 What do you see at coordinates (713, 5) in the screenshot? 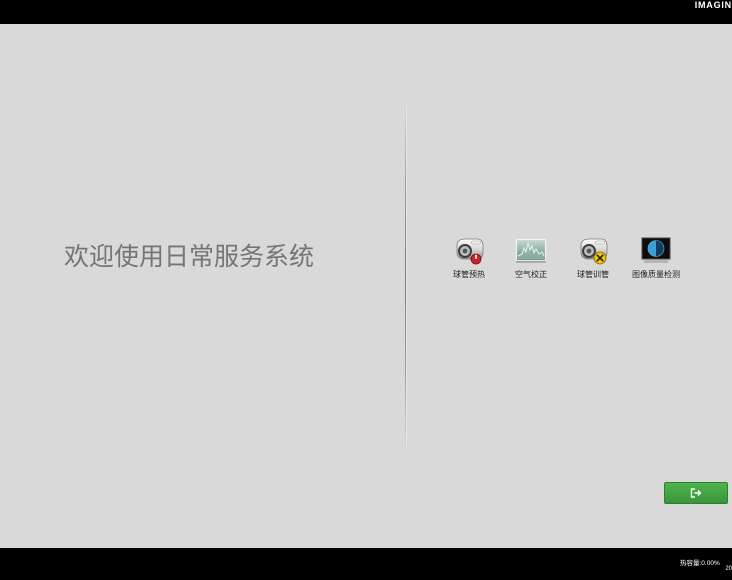
I see `brand-logo-text: IMAGIN` at bounding box center [713, 5].